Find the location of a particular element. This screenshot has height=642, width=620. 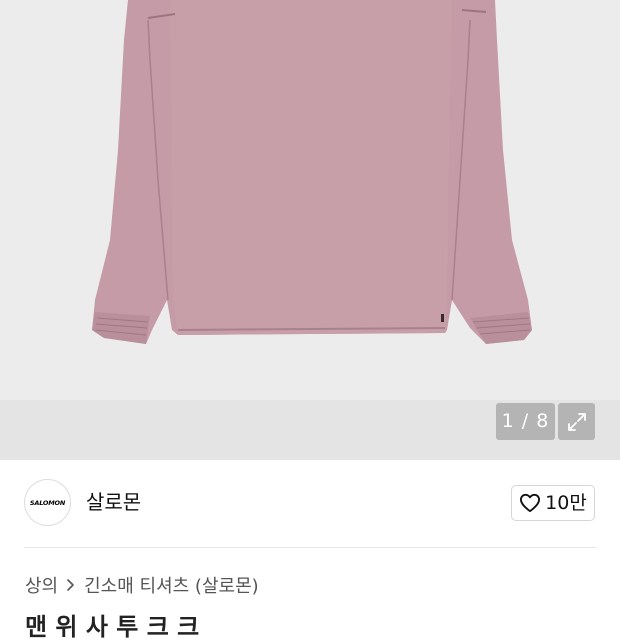

breadcrumb: 상의 긴소매 티셔츠 (살로몬) is located at coordinates (142, 585).